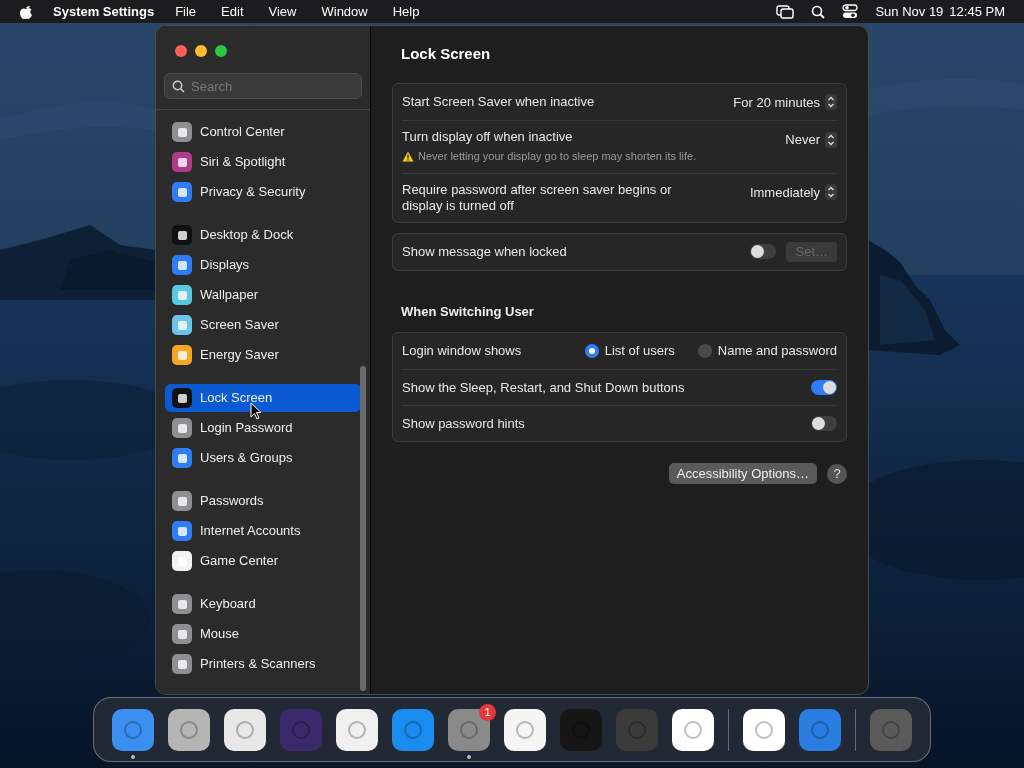 This screenshot has width=1024, height=768. What do you see at coordinates (263, 355) in the screenshot?
I see `sidebar-item: Energy Saver` at bounding box center [263, 355].